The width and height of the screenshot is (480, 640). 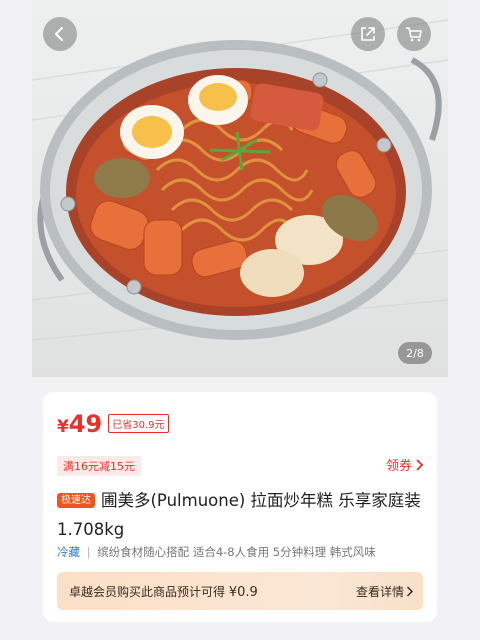 I want to click on claim-coupon-label: 领券, so click(x=398, y=466).